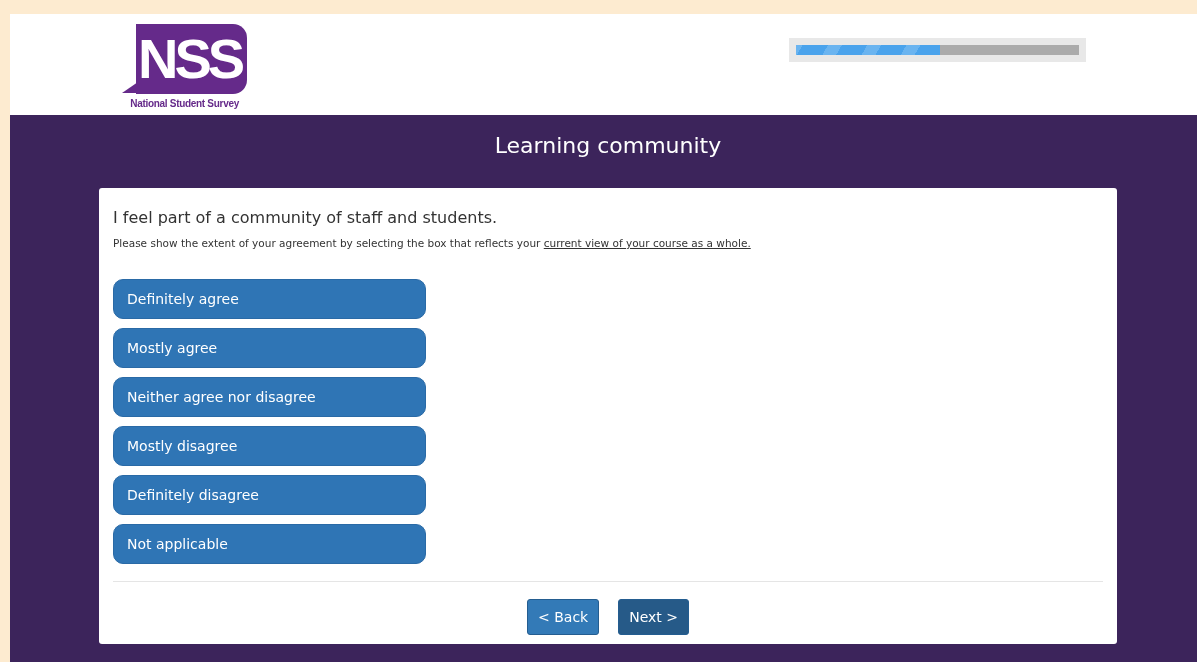  Describe the element at coordinates (185, 59) in the screenshot. I see `logo-mark: NSS` at that location.